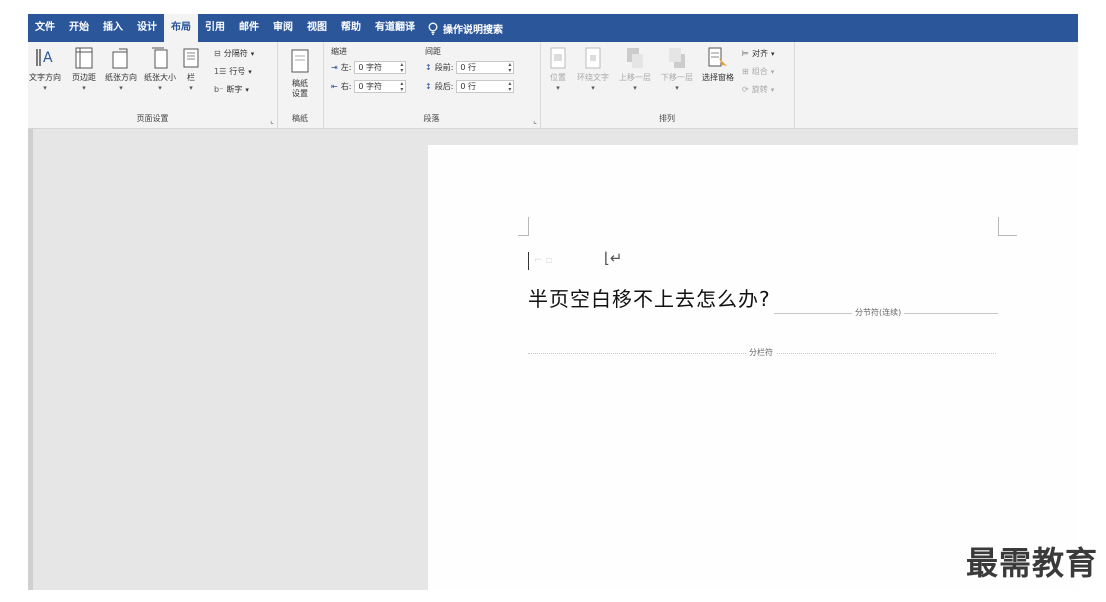 The width and height of the screenshot is (1106, 602). Describe the element at coordinates (677, 58) in the screenshot. I see `send-backward-icon` at that location.